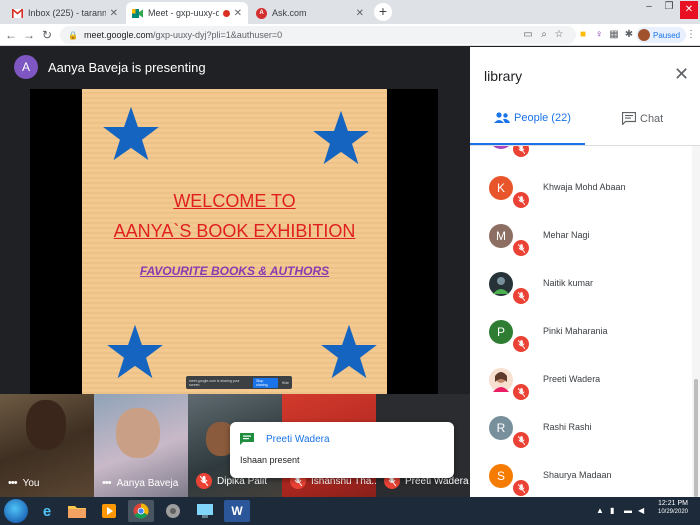 This screenshot has height=525, width=700. What do you see at coordinates (342, 450) in the screenshot?
I see `chat-notification: Preeti Wadera Ishaan present` at bounding box center [342, 450].